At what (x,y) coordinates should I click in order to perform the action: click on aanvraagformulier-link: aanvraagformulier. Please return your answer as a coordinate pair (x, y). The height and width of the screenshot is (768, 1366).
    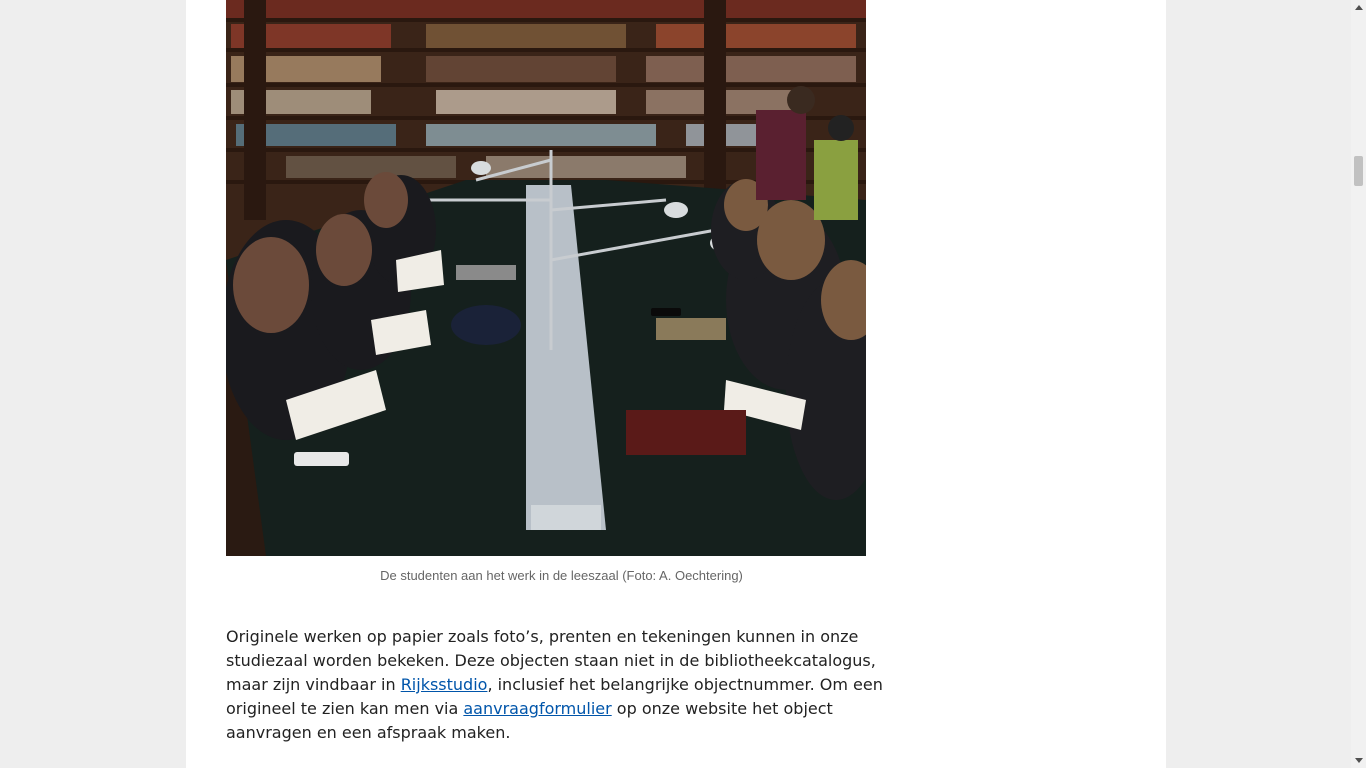
    Looking at the image, I should click on (537, 708).